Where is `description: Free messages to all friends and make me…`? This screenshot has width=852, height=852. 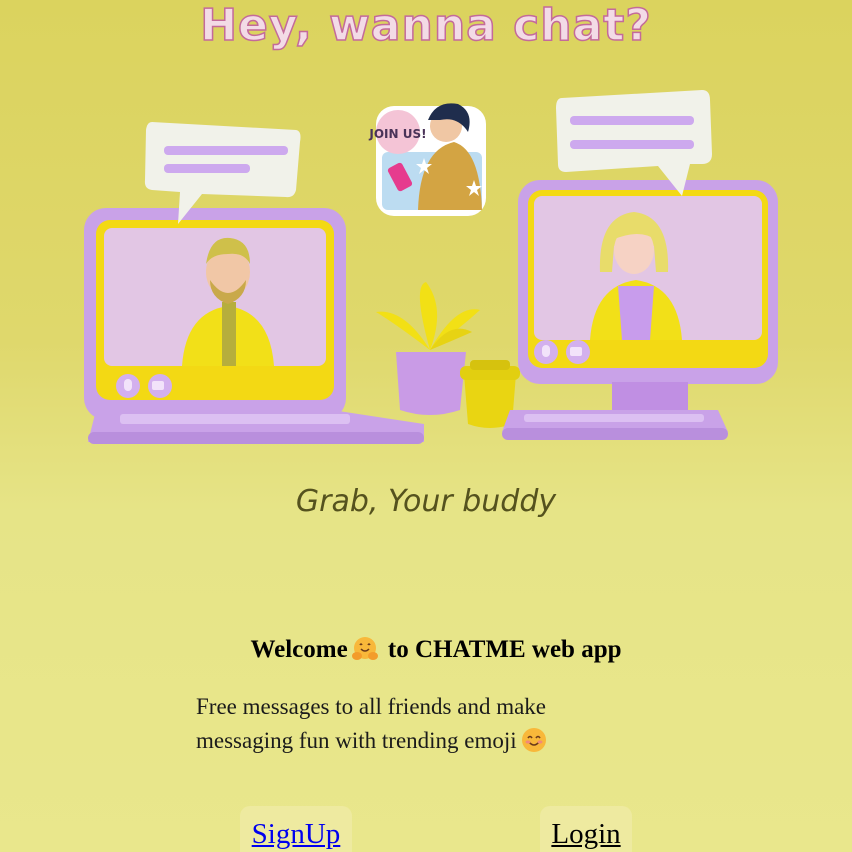 description: Free messages to all friends and make me… is located at coordinates (406, 724).